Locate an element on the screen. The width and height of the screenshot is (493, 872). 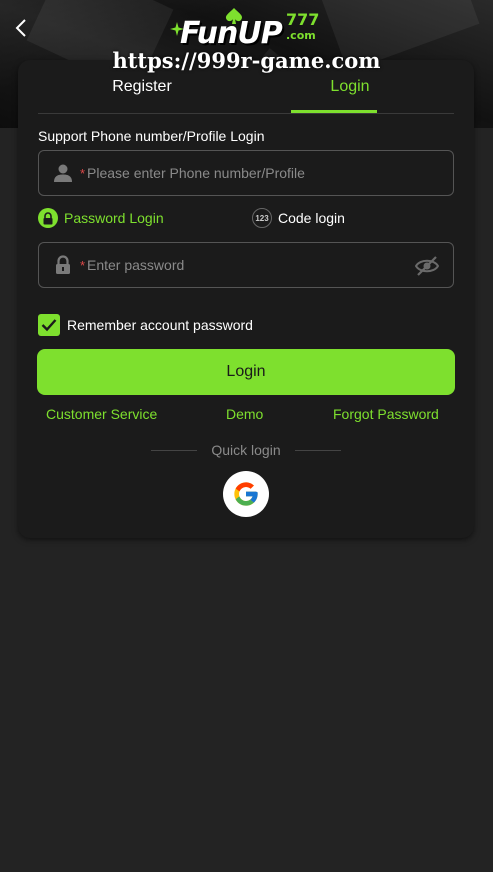
login-button: Login is located at coordinates (246, 372).